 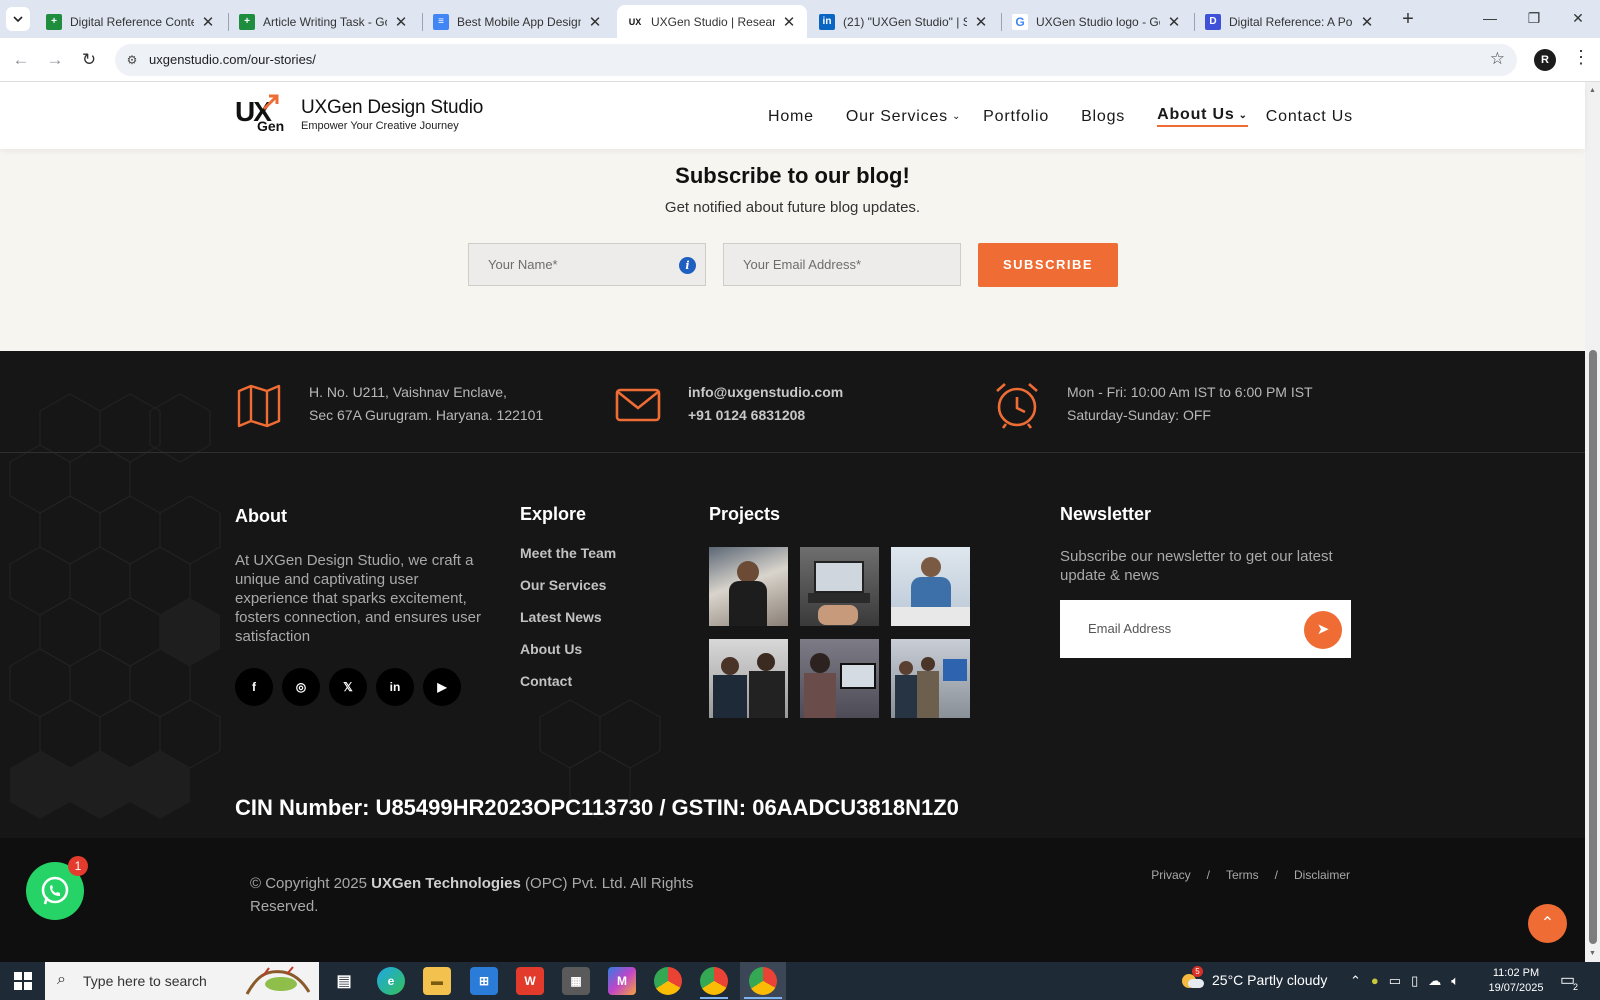 What do you see at coordinates (1434, 981) in the screenshot?
I see `cloud-offline-icon: ☁` at bounding box center [1434, 981].